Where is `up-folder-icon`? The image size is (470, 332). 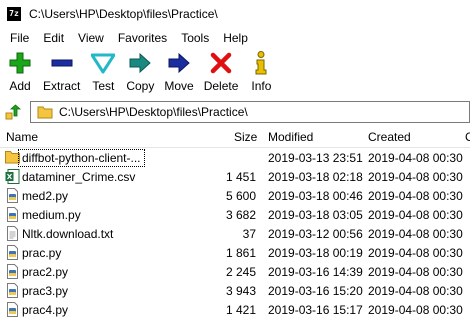
up-folder-icon is located at coordinates (13, 112).